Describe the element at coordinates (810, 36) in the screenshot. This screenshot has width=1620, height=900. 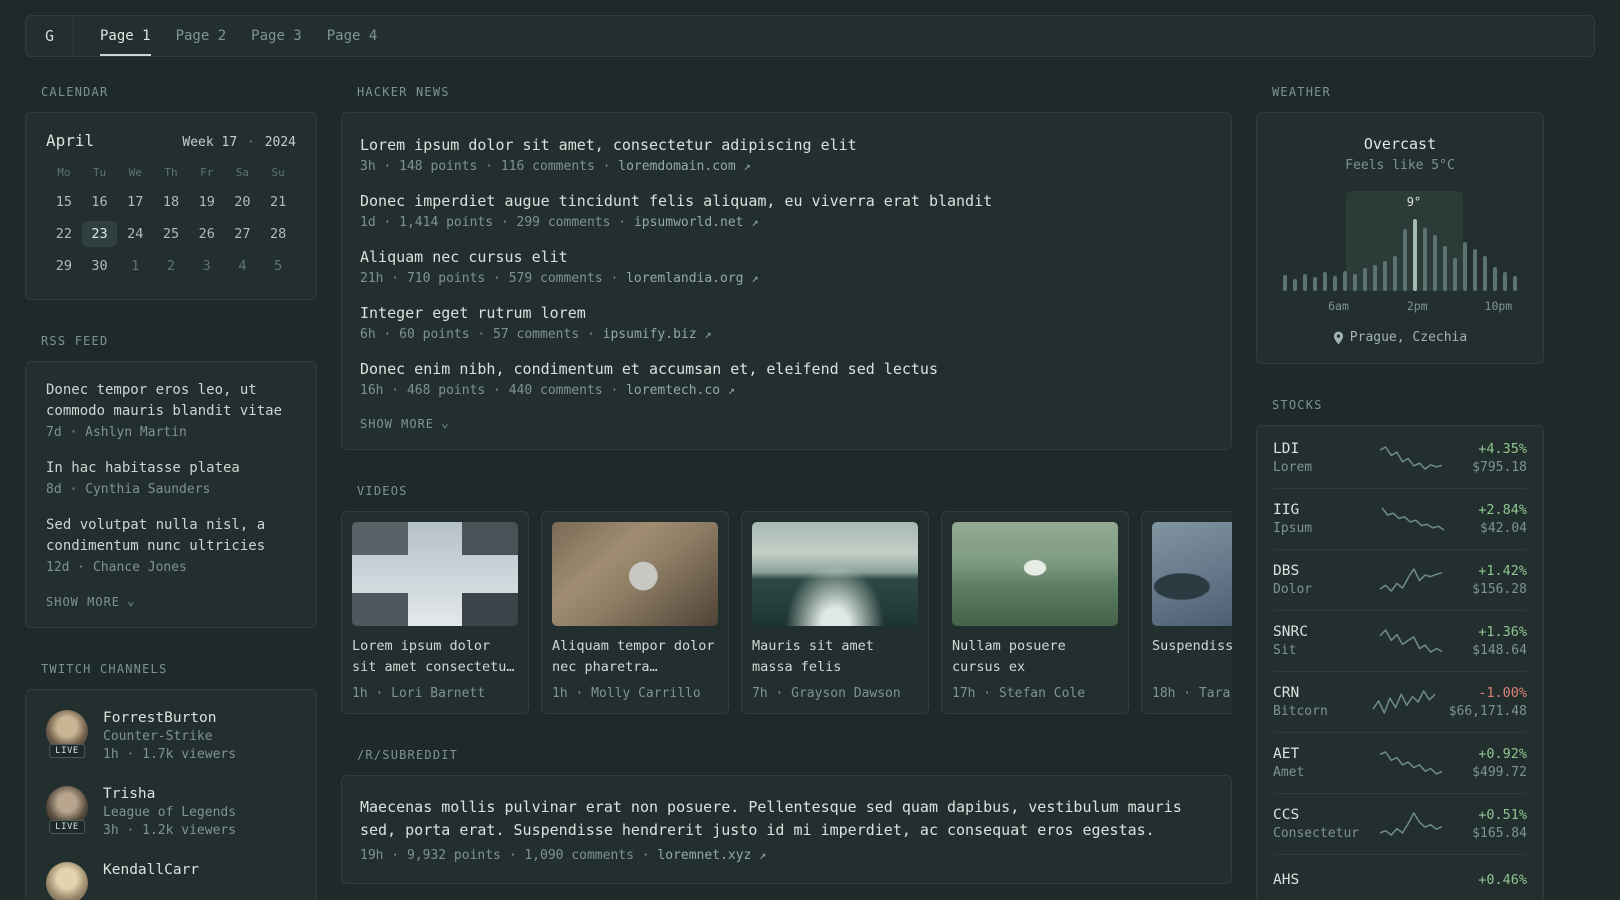
I see `navbar: G Page 1 Page 2 Page 3 Page 4` at that location.